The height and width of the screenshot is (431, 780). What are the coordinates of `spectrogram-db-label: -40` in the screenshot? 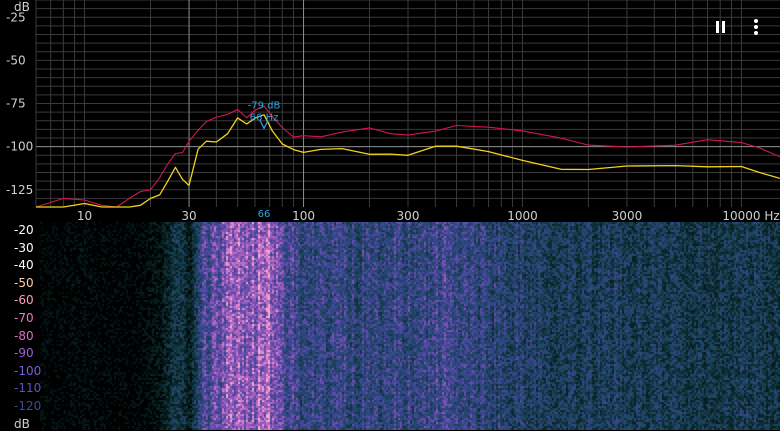 It's located at (24, 265).